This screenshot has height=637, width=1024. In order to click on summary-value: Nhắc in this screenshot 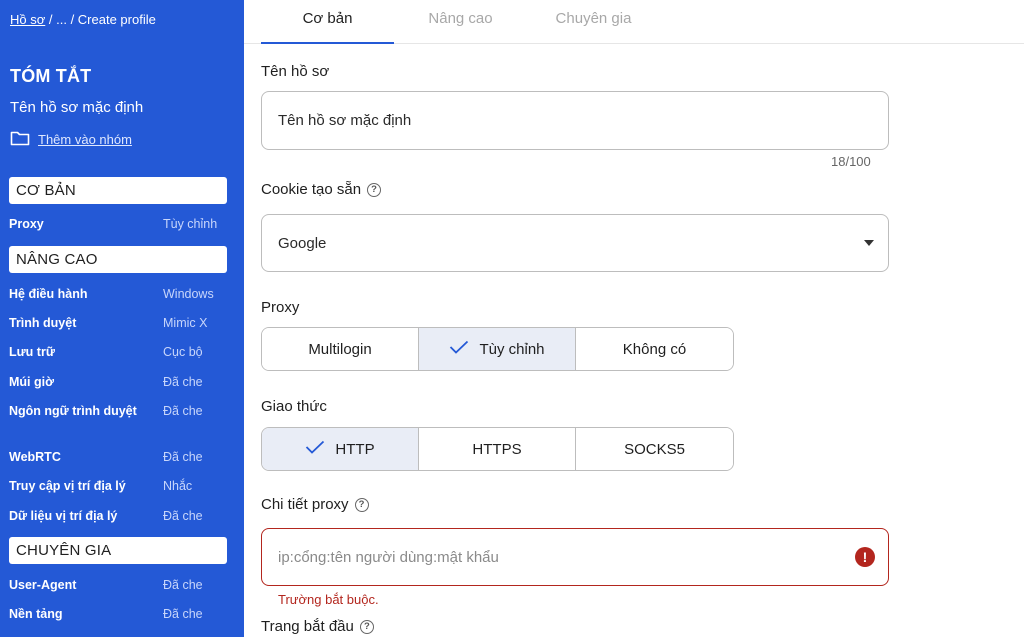, I will do `click(178, 486)`.